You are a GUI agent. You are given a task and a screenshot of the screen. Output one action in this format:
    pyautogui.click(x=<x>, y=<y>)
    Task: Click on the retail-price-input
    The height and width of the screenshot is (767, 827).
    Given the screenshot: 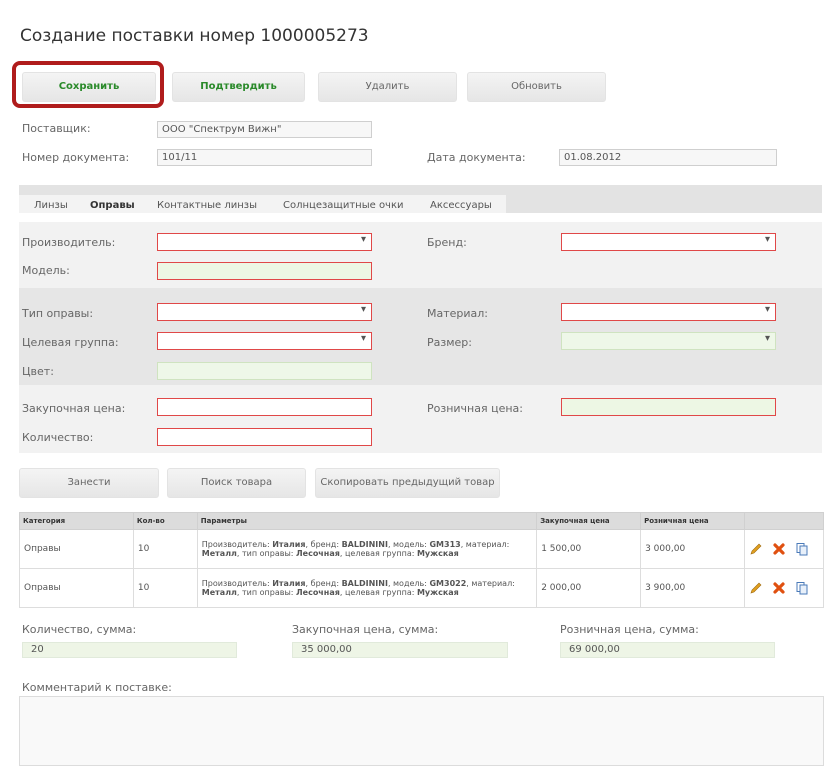 What is the action you would take?
    pyautogui.click(x=668, y=407)
    